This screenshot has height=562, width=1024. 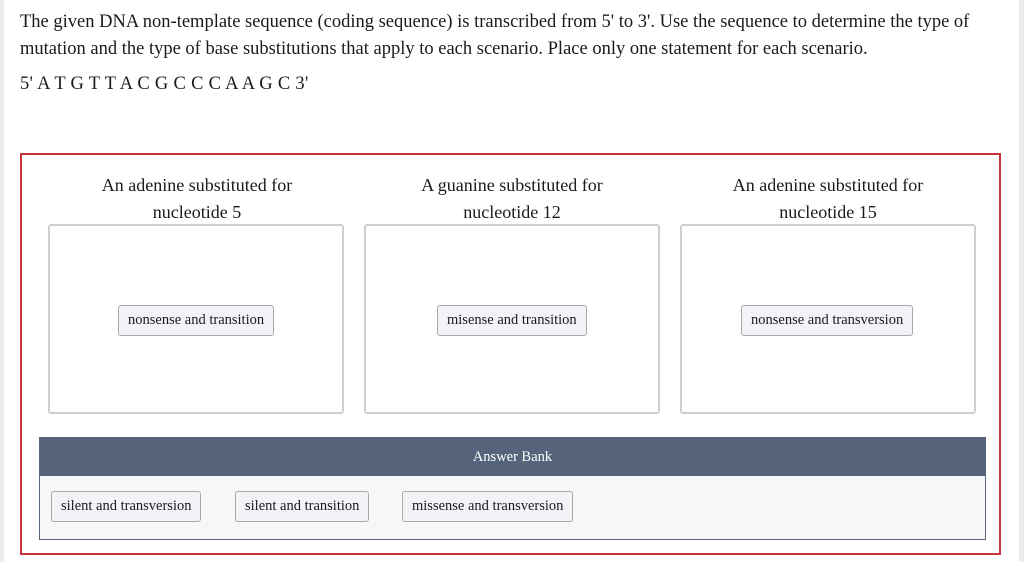 I want to click on scenario-1-label-line2: nucleotide 5, so click(x=197, y=212).